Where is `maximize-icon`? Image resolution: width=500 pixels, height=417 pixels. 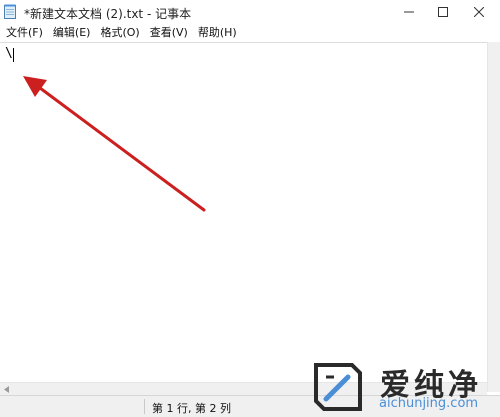
maximize-icon is located at coordinates (443, 12).